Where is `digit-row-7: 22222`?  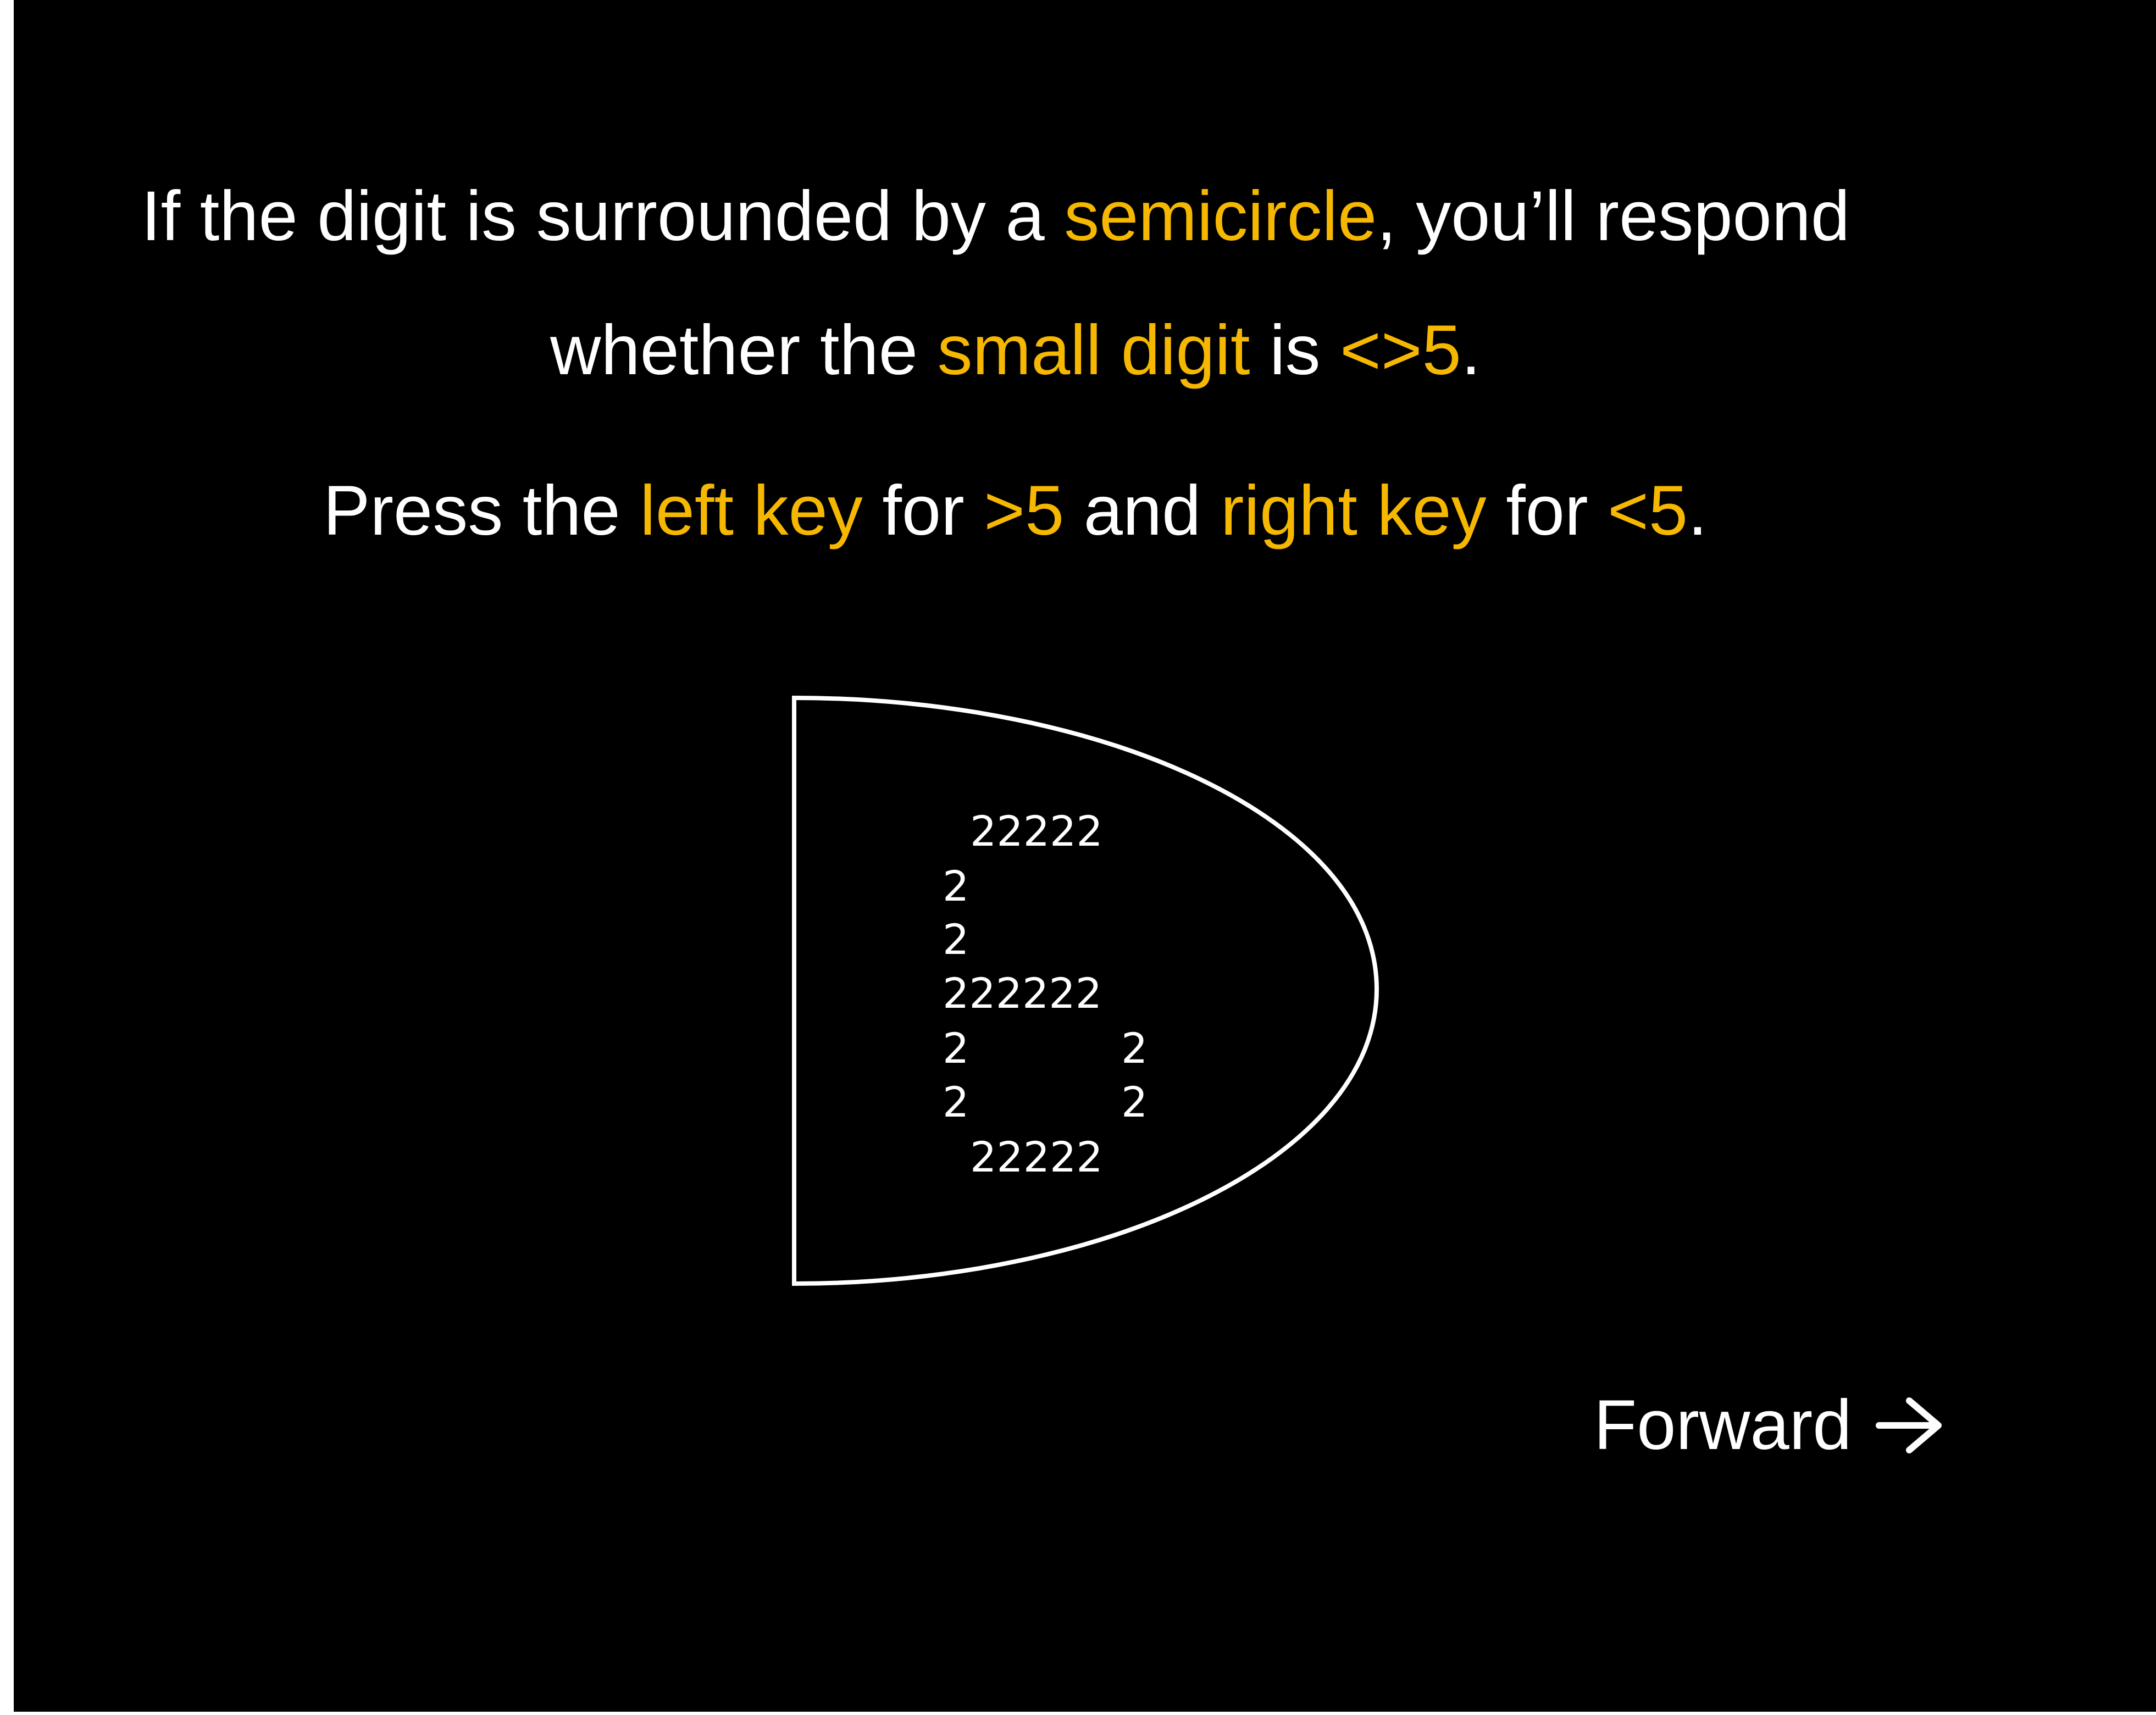 digit-row-7: 22222 is located at coordinates (1036, 1157).